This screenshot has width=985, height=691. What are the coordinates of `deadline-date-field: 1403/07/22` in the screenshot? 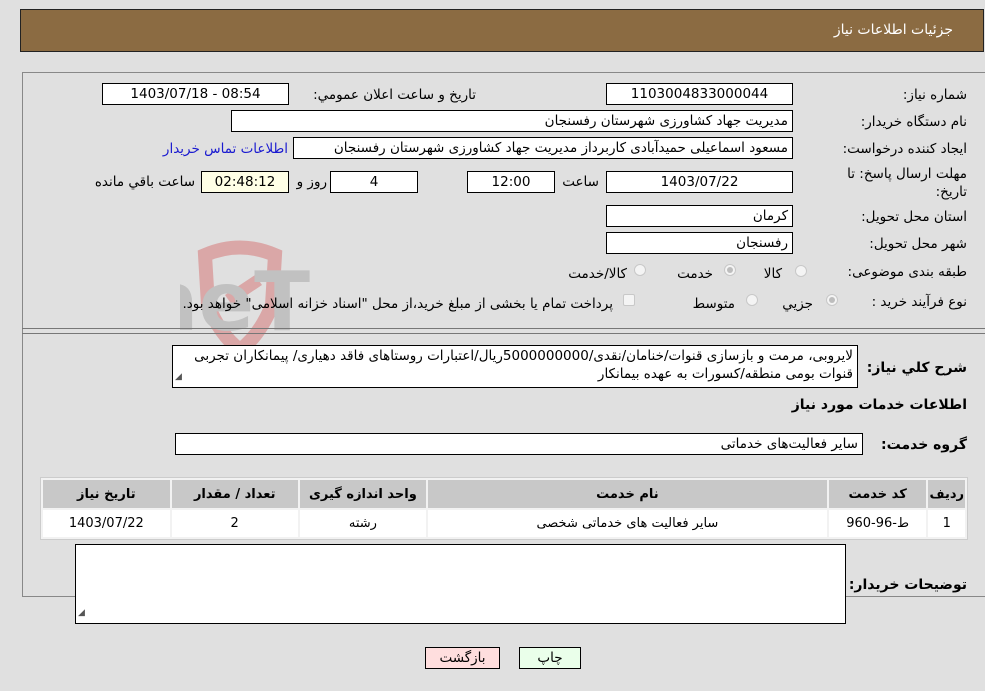 It's located at (699, 182).